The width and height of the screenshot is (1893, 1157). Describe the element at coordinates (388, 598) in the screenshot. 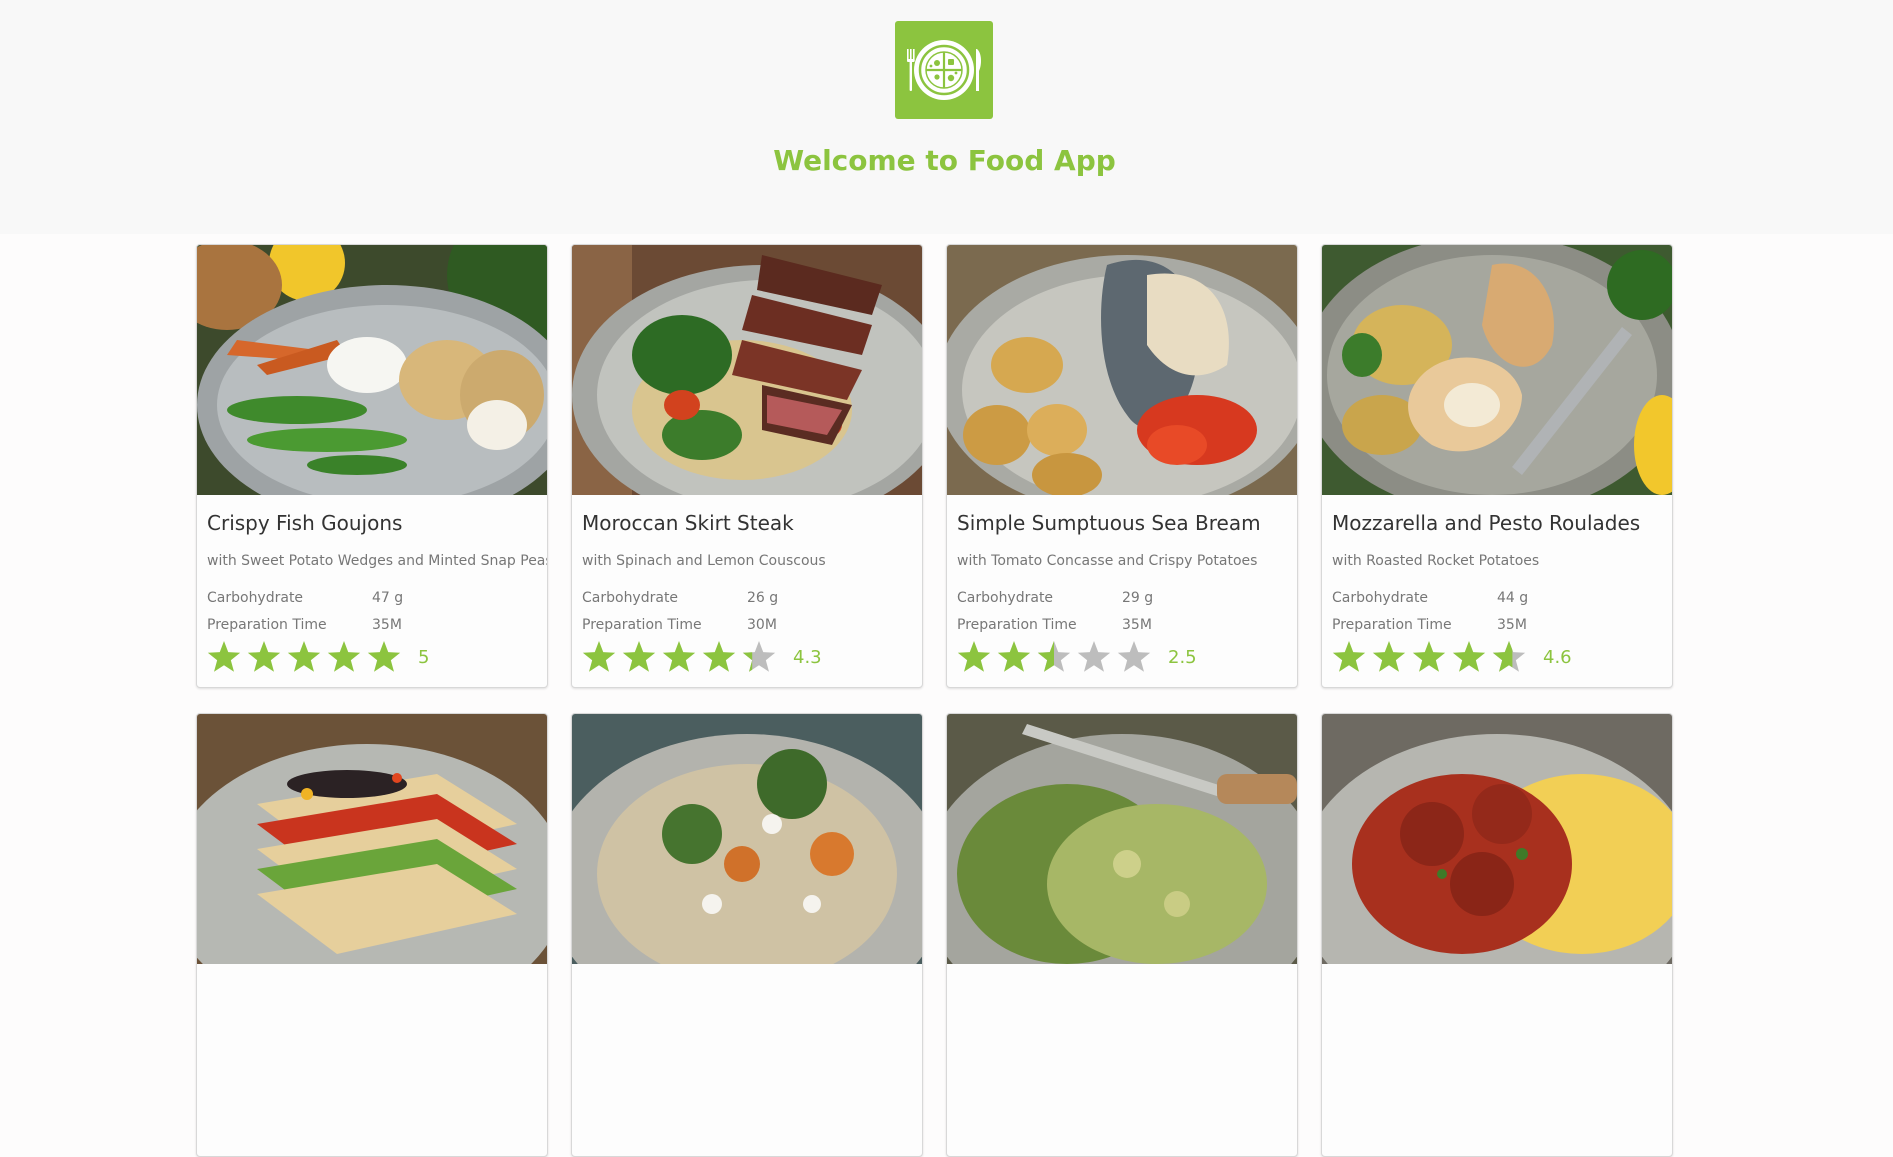

I see `carbohydrate-value: 47 g` at that location.